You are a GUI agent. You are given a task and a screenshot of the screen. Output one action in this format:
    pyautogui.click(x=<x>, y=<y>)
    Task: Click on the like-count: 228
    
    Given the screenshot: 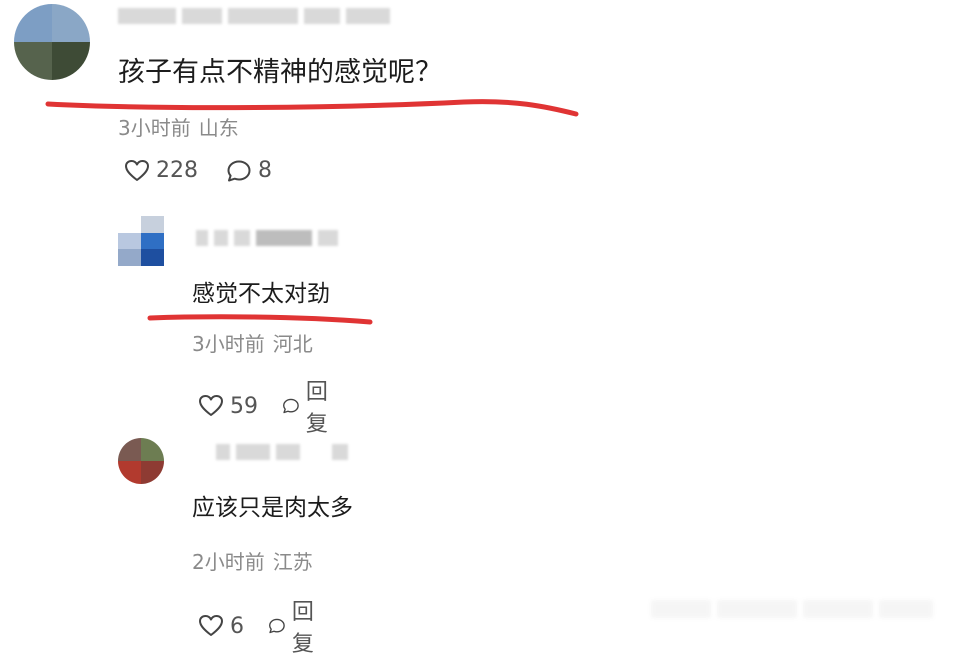 What is the action you would take?
    pyautogui.click(x=177, y=170)
    